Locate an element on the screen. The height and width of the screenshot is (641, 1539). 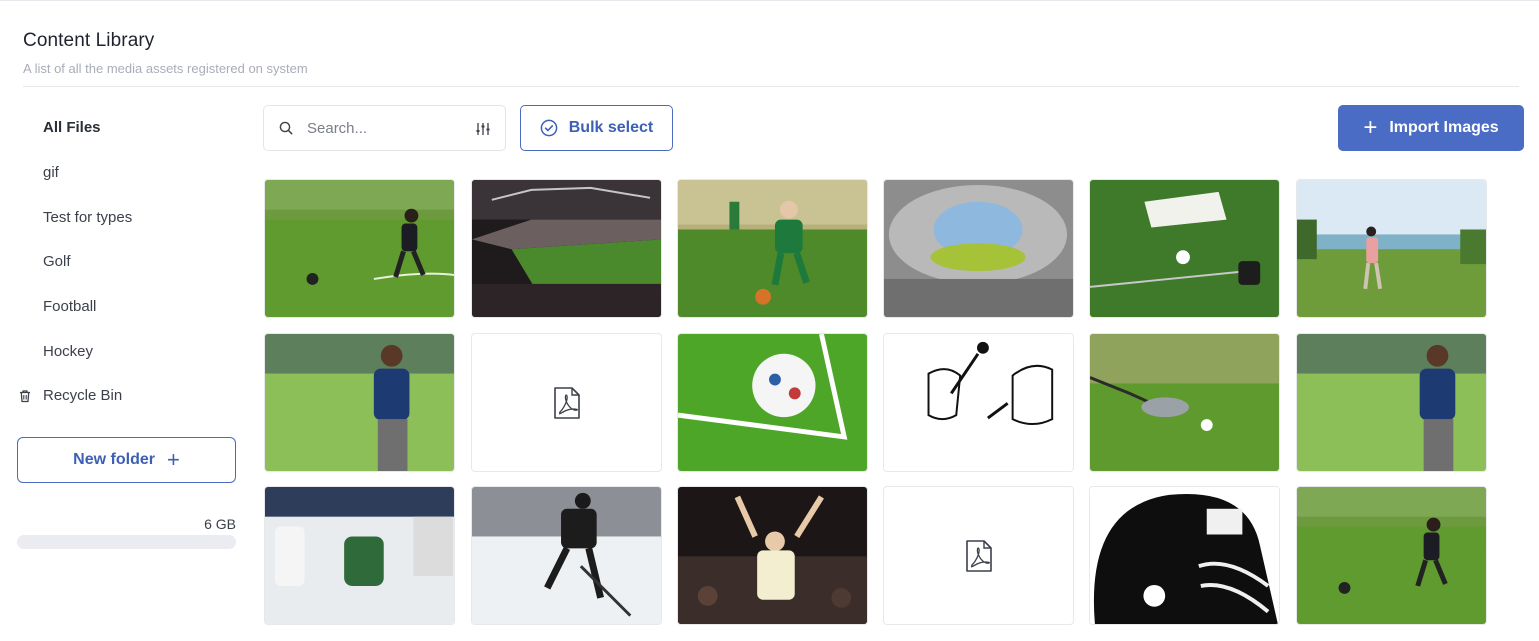
sliders-icon is located at coordinates (483, 129).